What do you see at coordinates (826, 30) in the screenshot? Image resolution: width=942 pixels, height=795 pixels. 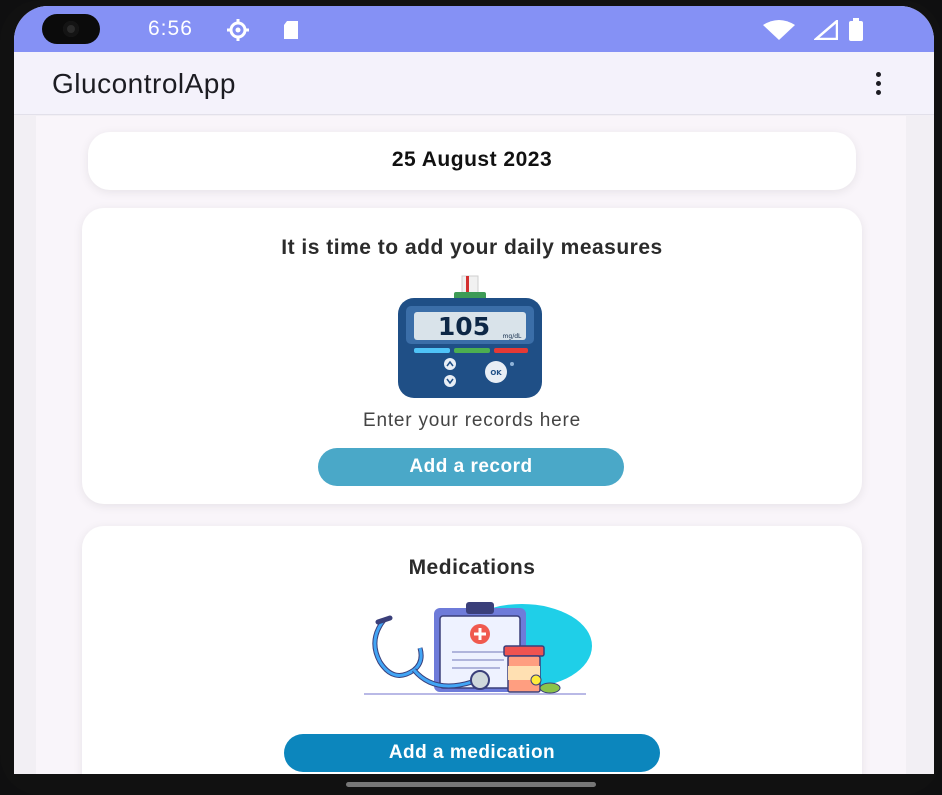 I see `signal-icon` at bounding box center [826, 30].